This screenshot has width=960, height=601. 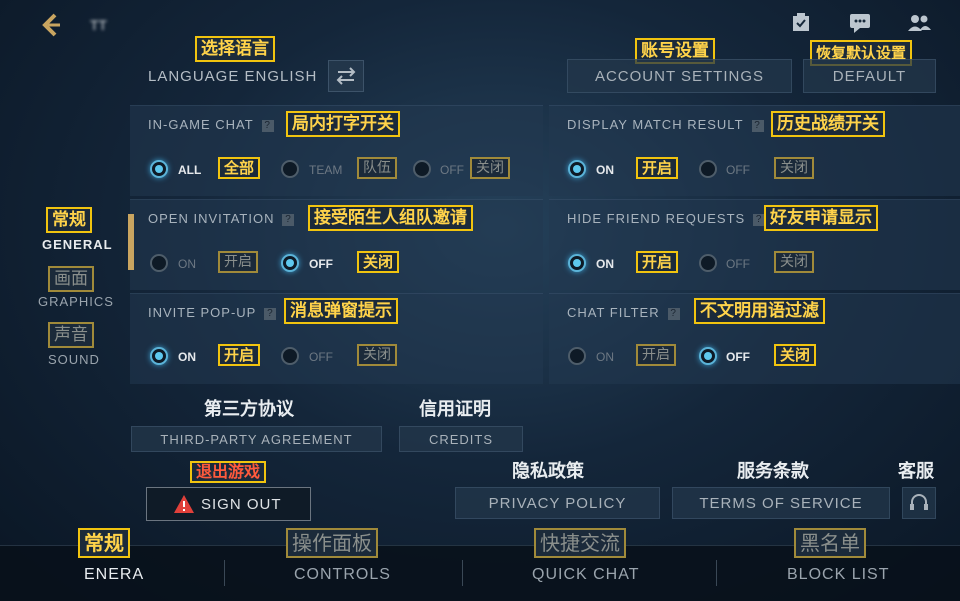 What do you see at coordinates (239, 168) in the screenshot?
I see `ingame-chat-all-cn: 全部` at bounding box center [239, 168].